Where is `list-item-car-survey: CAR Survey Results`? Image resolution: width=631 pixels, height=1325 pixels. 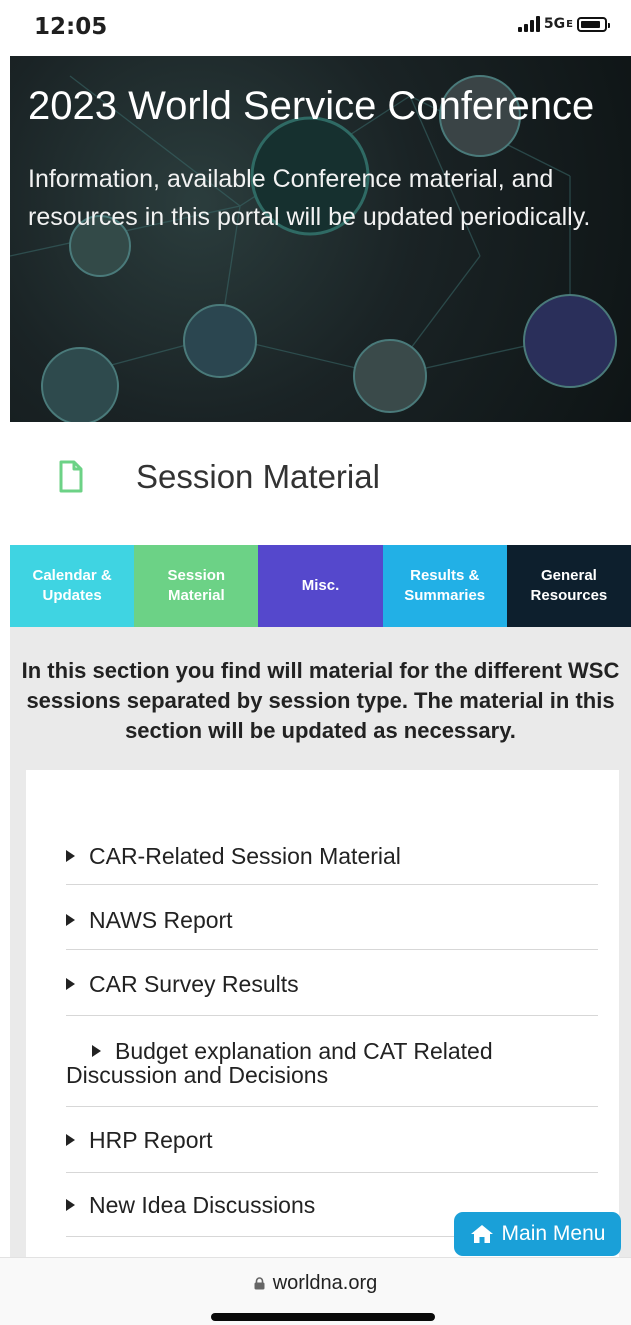
list-item-car-survey: CAR Survey Results is located at coordinates (332, 984).